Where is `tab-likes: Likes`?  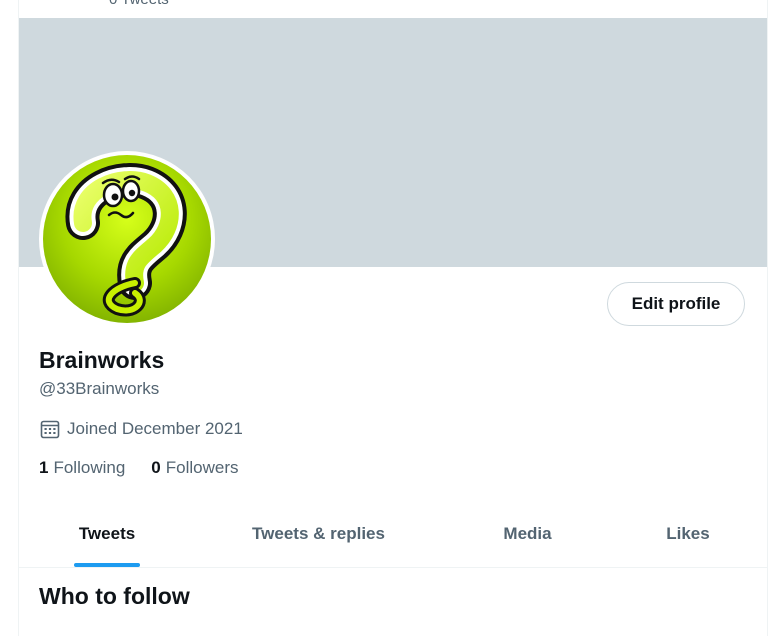
tab-likes: Likes is located at coordinates (688, 533).